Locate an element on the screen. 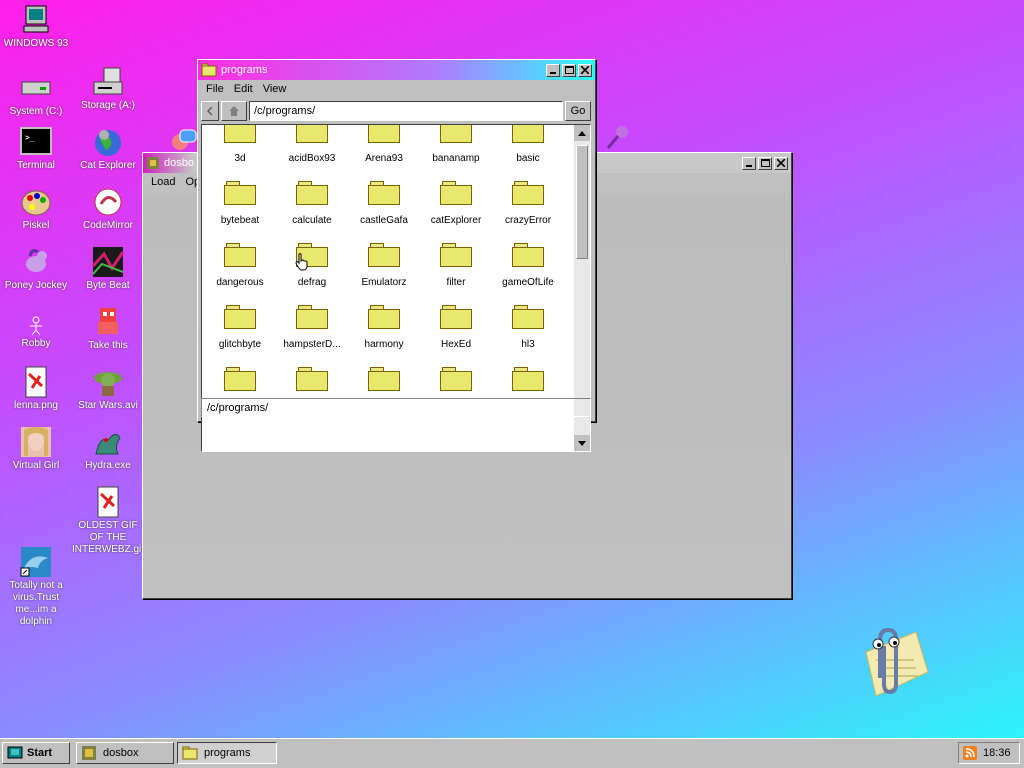  minimize-icon is located at coordinates (553, 73).